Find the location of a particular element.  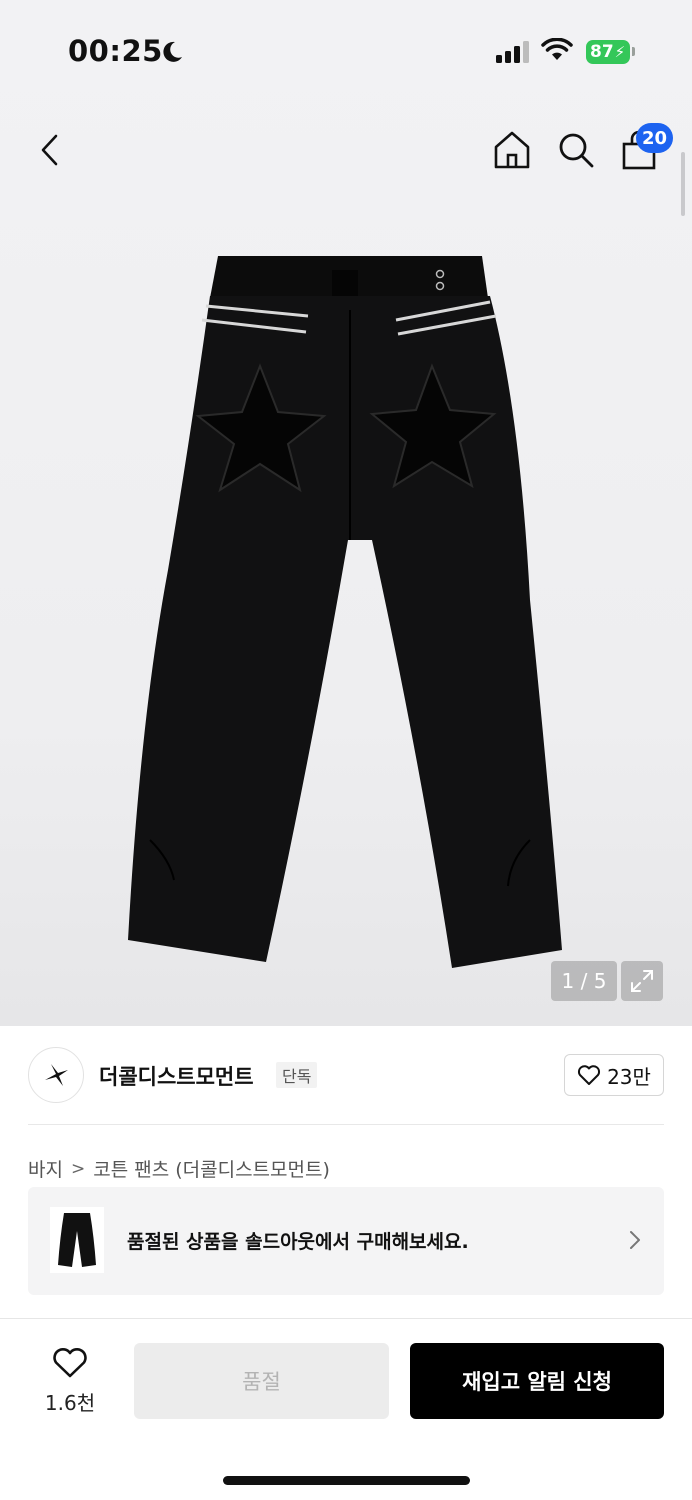

brand-logo is located at coordinates (56, 1075).